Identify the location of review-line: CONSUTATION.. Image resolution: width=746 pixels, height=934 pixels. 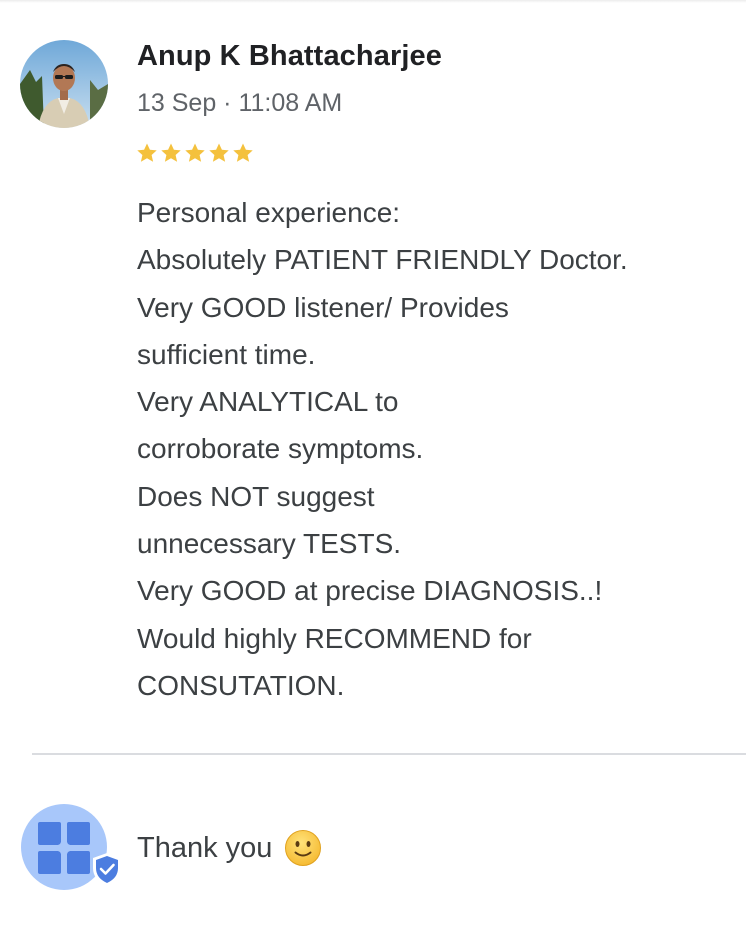
(241, 685).